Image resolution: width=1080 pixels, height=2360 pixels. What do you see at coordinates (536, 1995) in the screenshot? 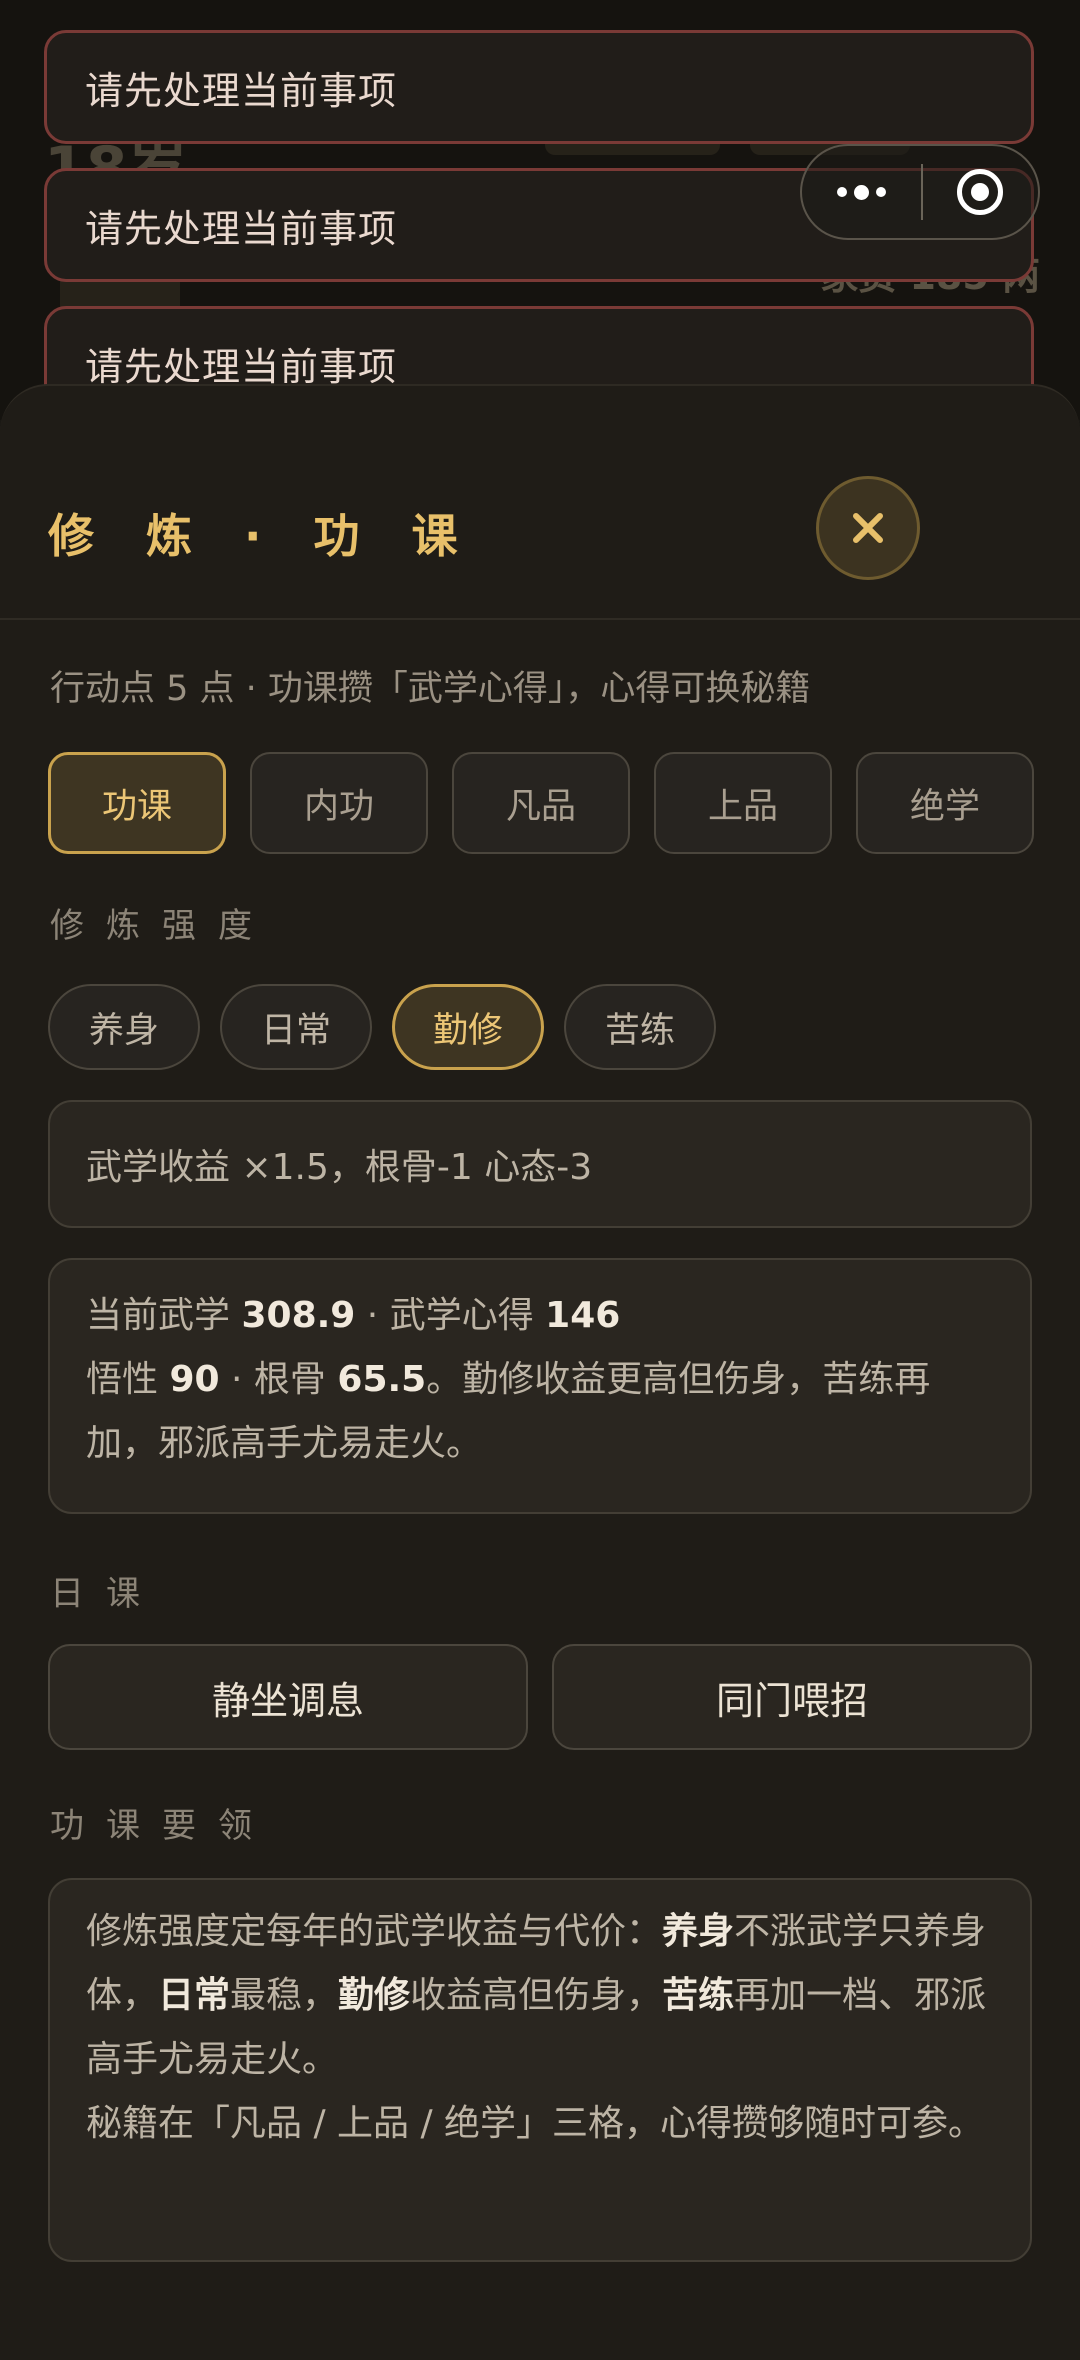
I see `tips-text: 收益高但伤身，` at bounding box center [536, 1995].